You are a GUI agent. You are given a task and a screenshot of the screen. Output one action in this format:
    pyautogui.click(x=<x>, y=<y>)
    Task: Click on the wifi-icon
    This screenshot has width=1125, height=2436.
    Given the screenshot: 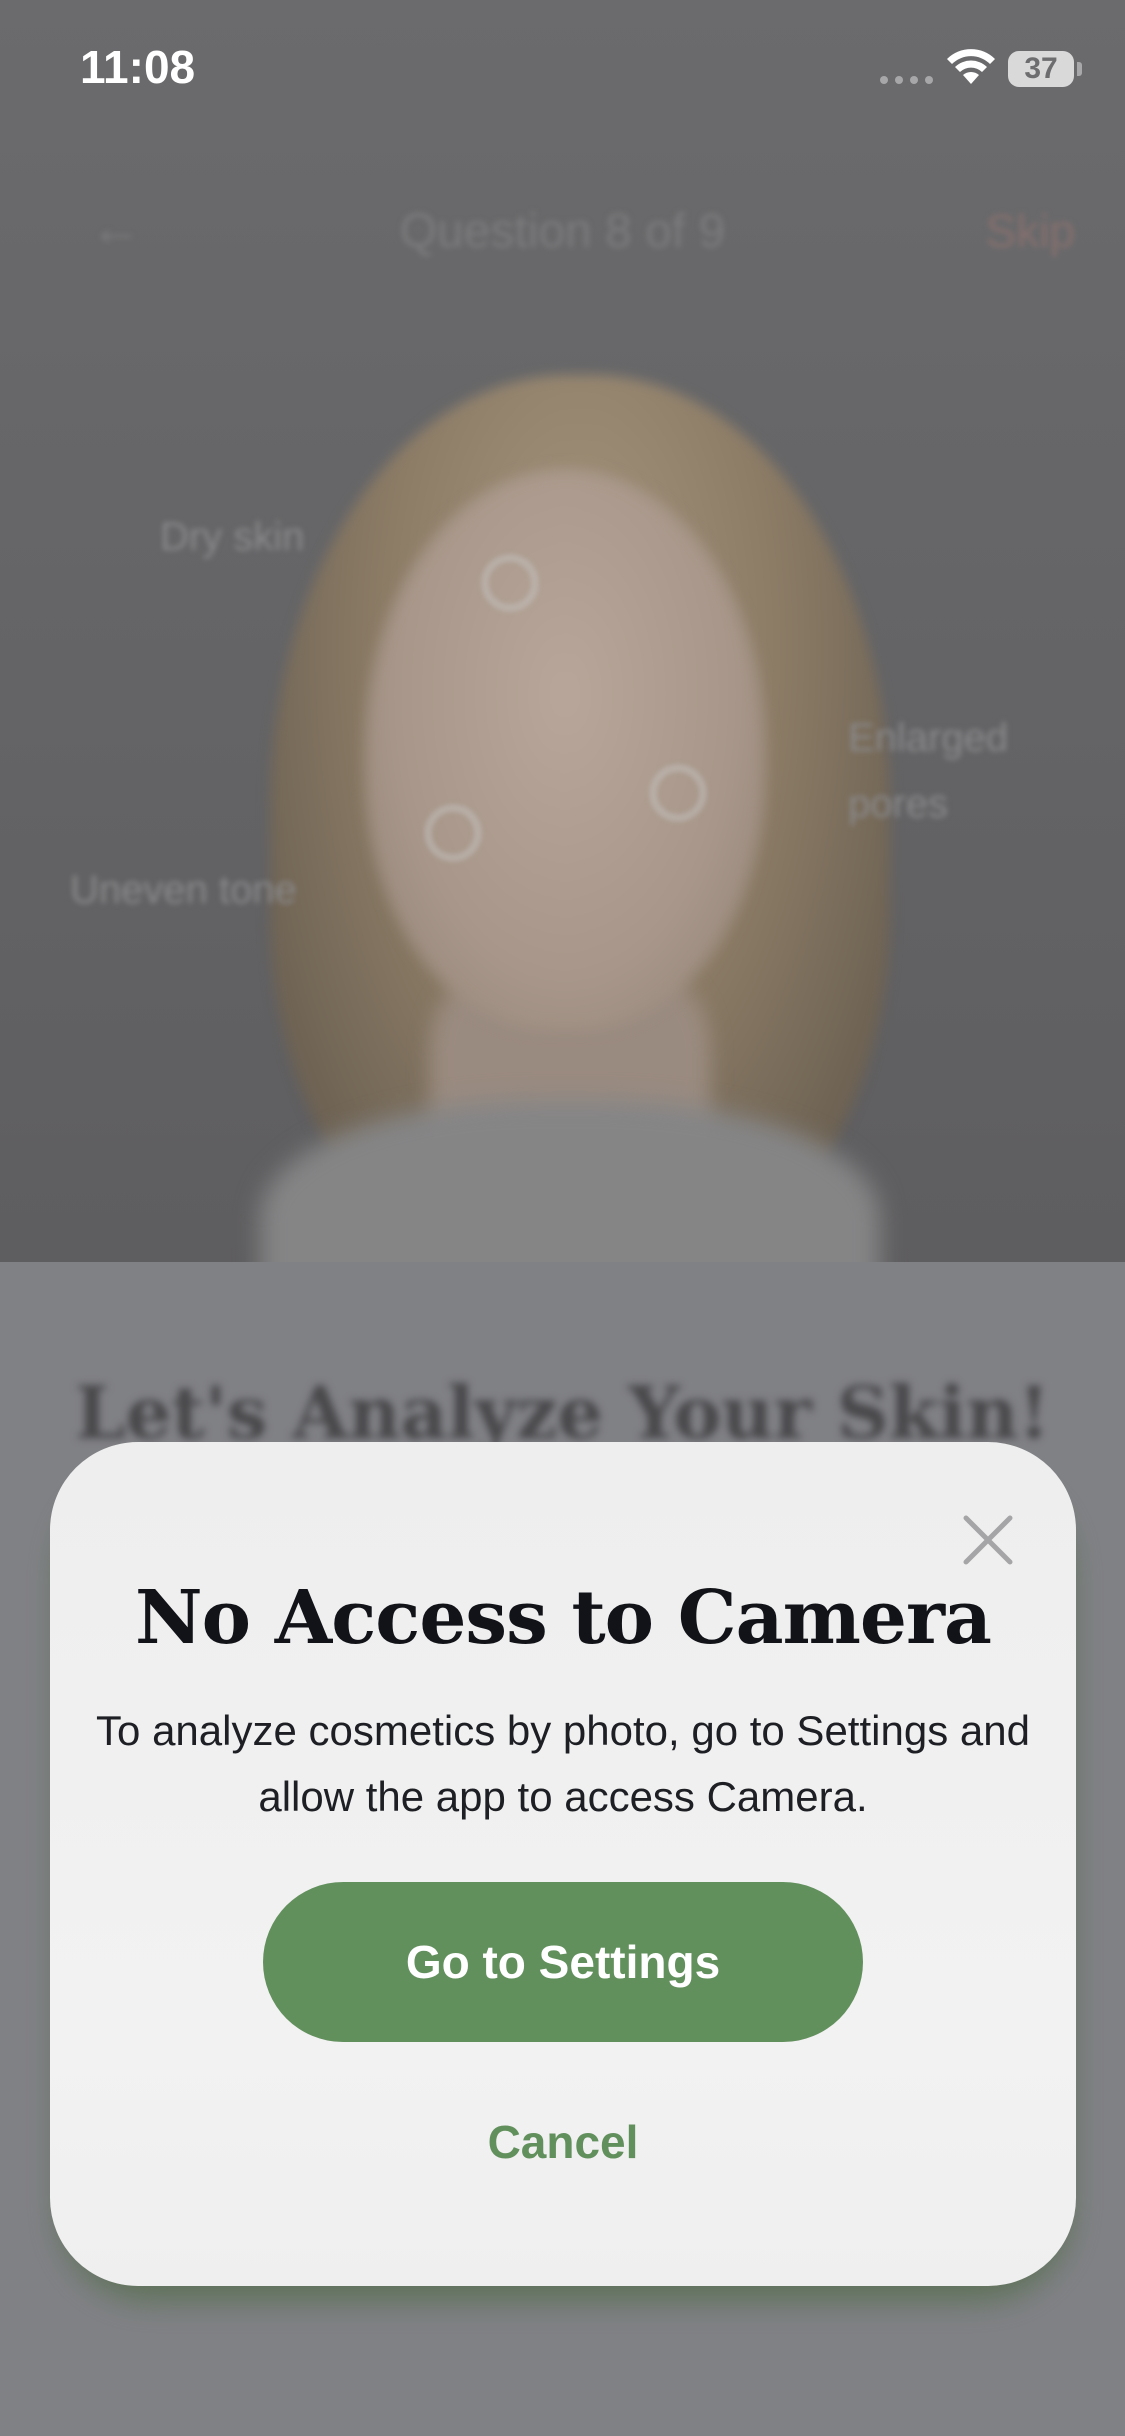 What is the action you would take?
    pyautogui.click(x=971, y=66)
    